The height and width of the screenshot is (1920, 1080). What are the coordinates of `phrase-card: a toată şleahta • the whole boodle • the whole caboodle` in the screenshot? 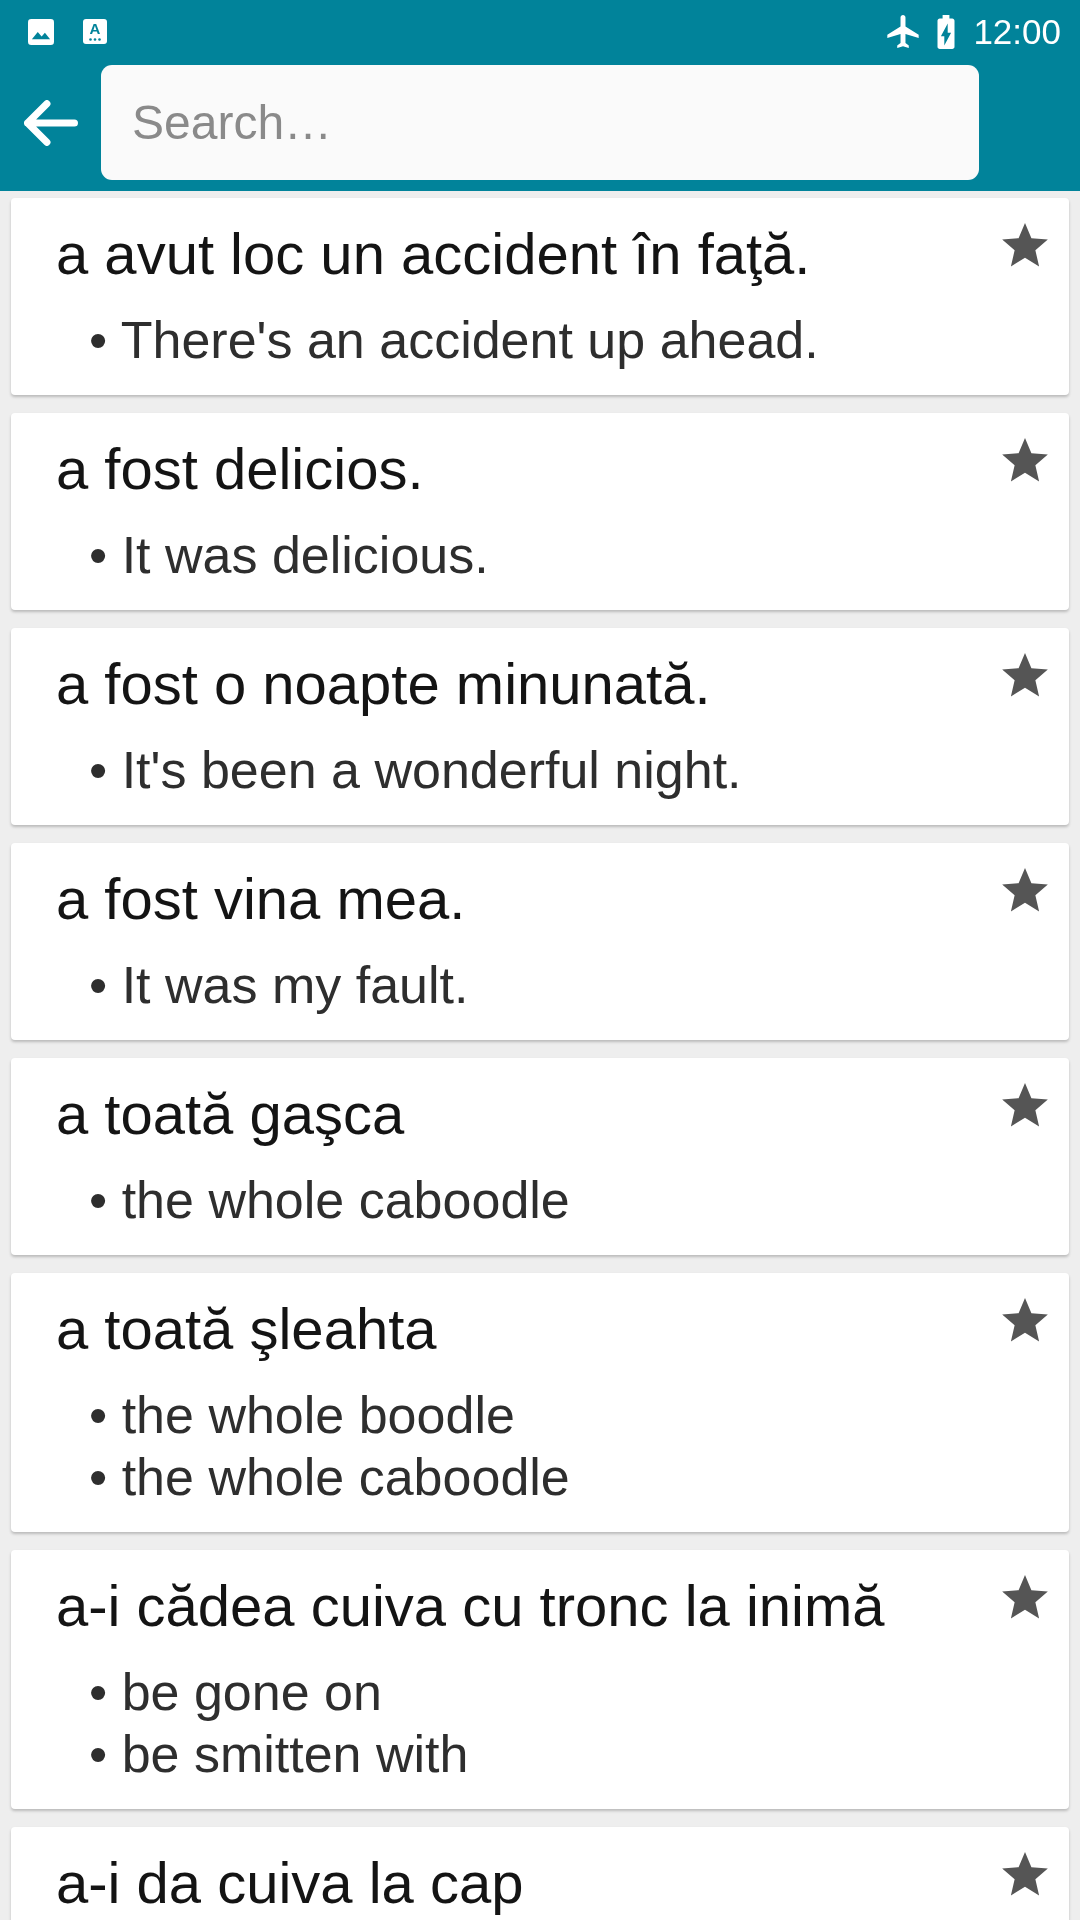 It's located at (540, 1402).